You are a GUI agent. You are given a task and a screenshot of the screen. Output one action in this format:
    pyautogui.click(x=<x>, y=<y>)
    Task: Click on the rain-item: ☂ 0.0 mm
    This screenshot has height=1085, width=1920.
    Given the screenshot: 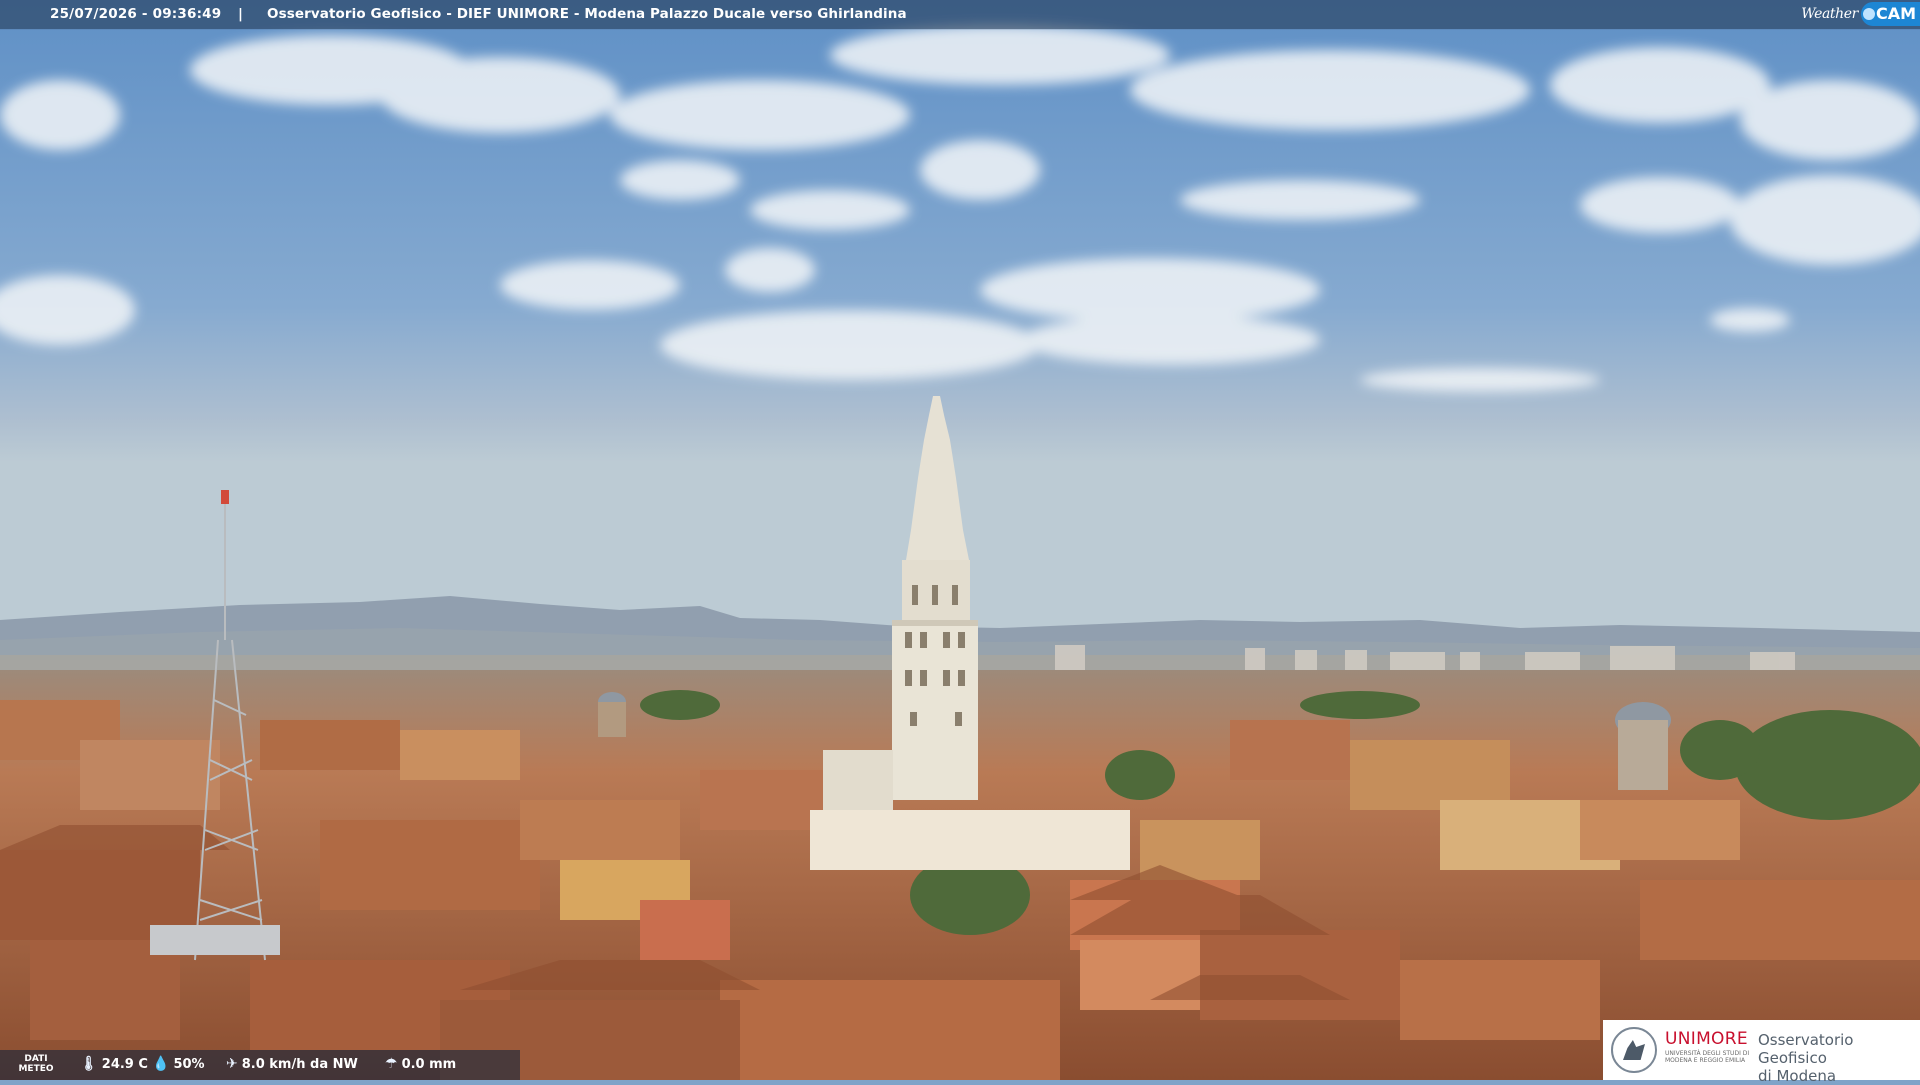 What is the action you would take?
    pyautogui.click(x=420, y=1064)
    